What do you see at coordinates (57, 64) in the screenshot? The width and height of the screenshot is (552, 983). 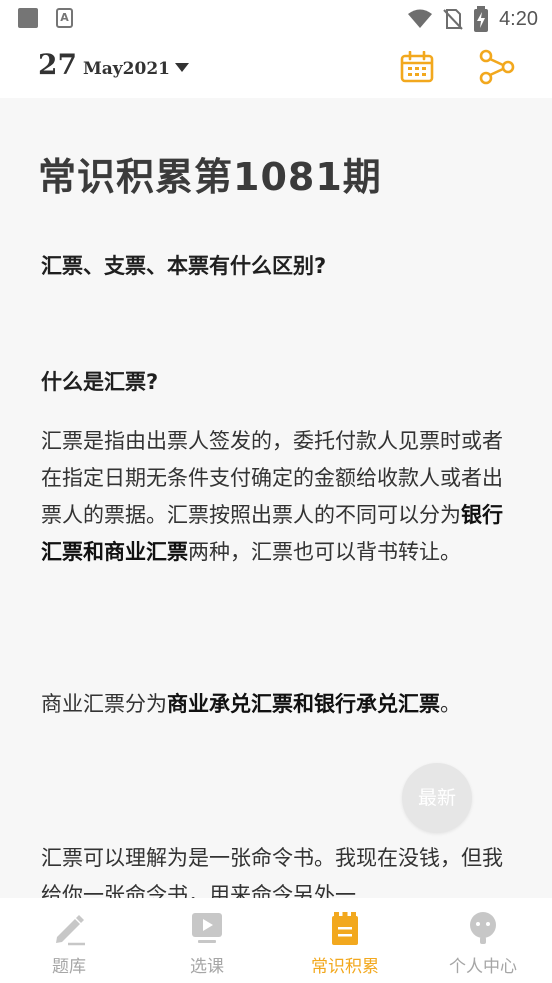 I see `date-day: 27` at bounding box center [57, 64].